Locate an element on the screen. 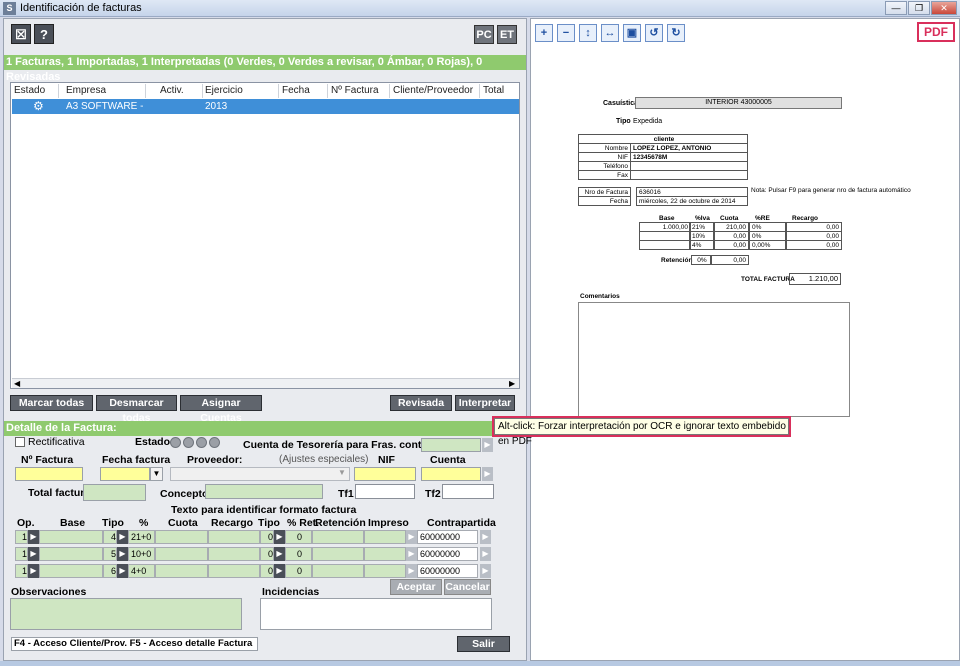 Image resolution: width=960 pixels, height=666 pixels. tax-cell-tipo: 4 is located at coordinates (110, 537).